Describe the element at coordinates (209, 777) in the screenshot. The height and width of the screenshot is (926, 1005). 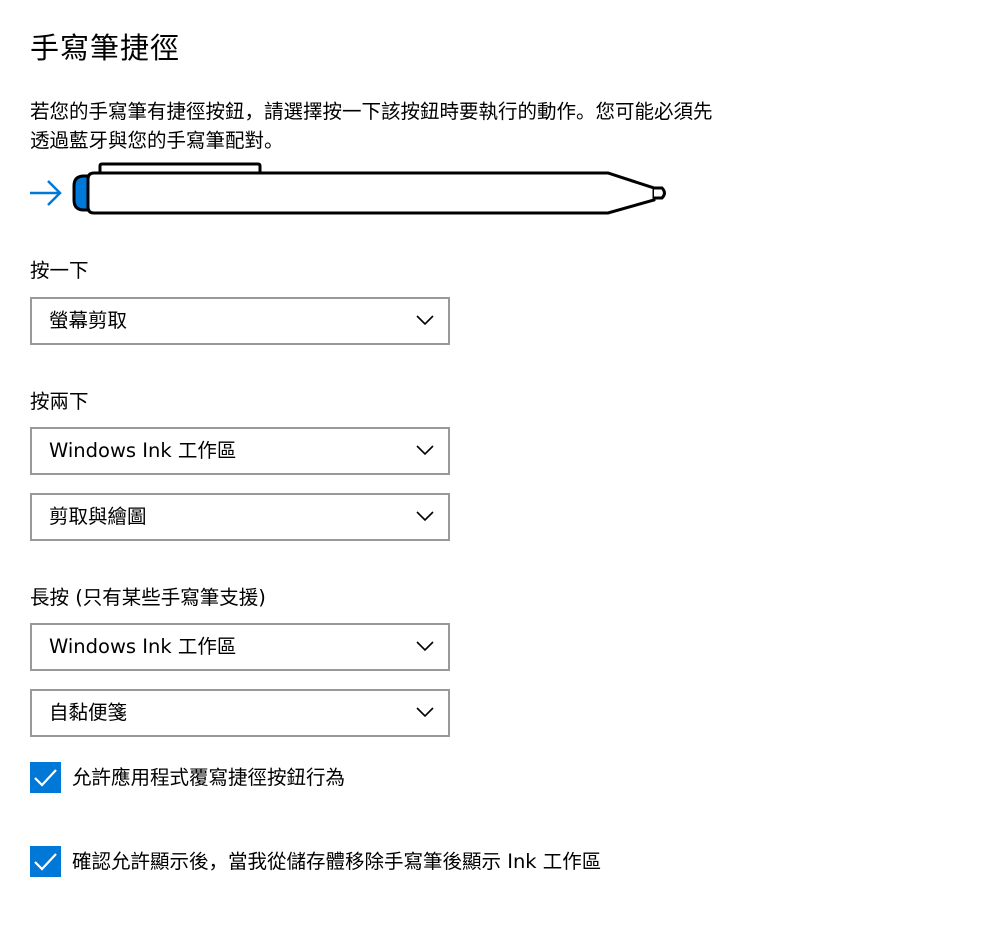
I see `checkbox-label: 允許應用程式覆寫捷徑按鈕行為` at that location.